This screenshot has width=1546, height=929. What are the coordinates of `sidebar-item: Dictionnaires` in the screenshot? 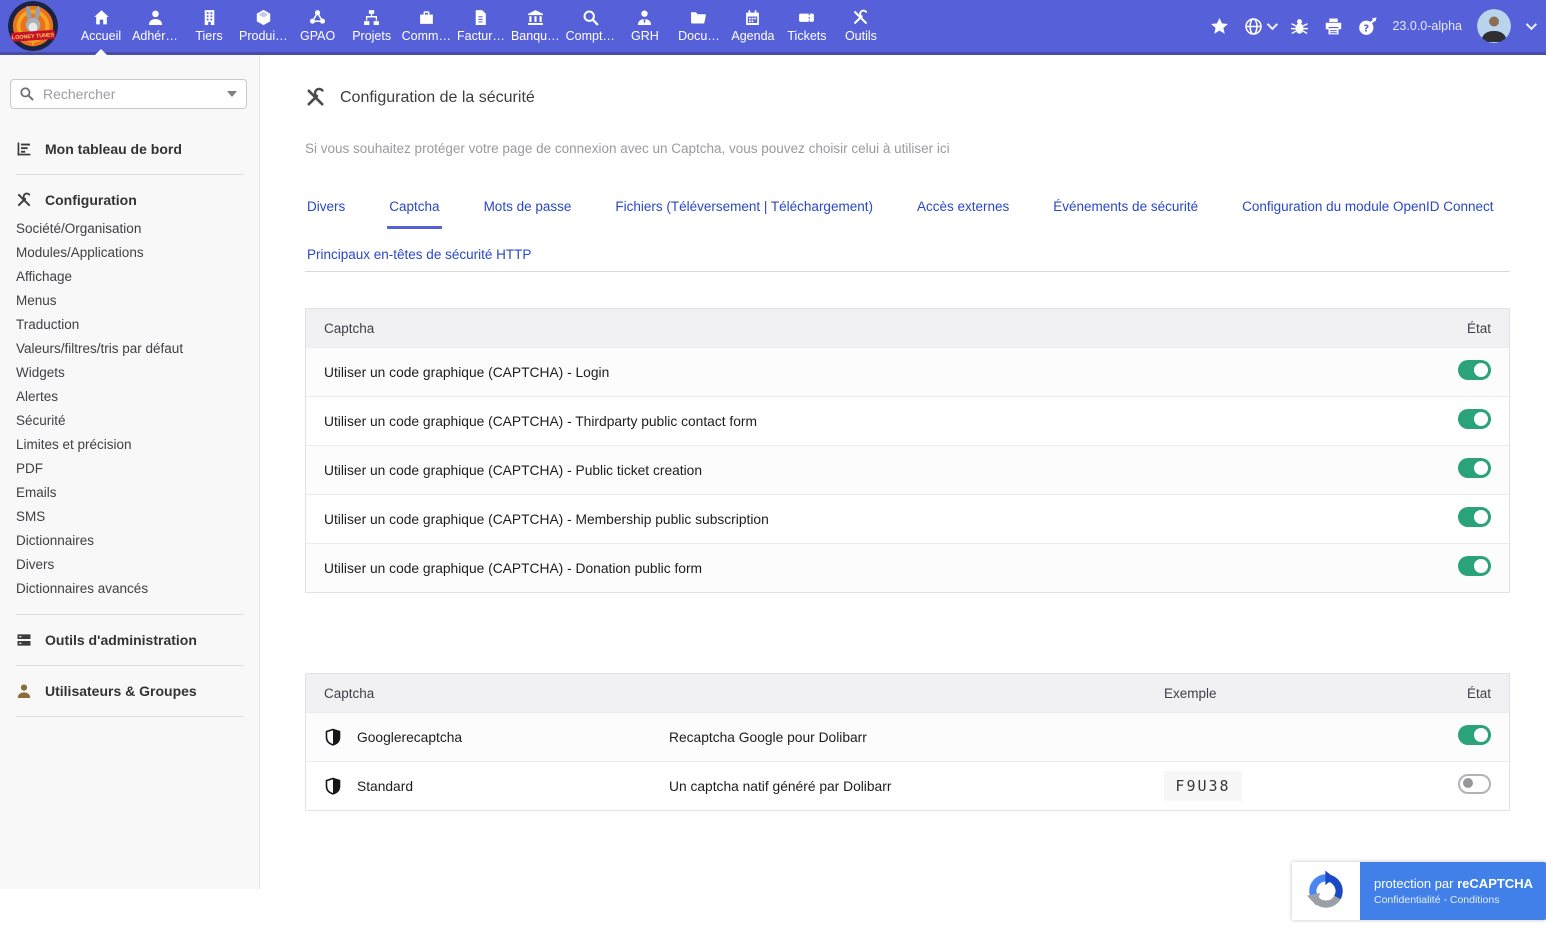 It's located at (129, 541).